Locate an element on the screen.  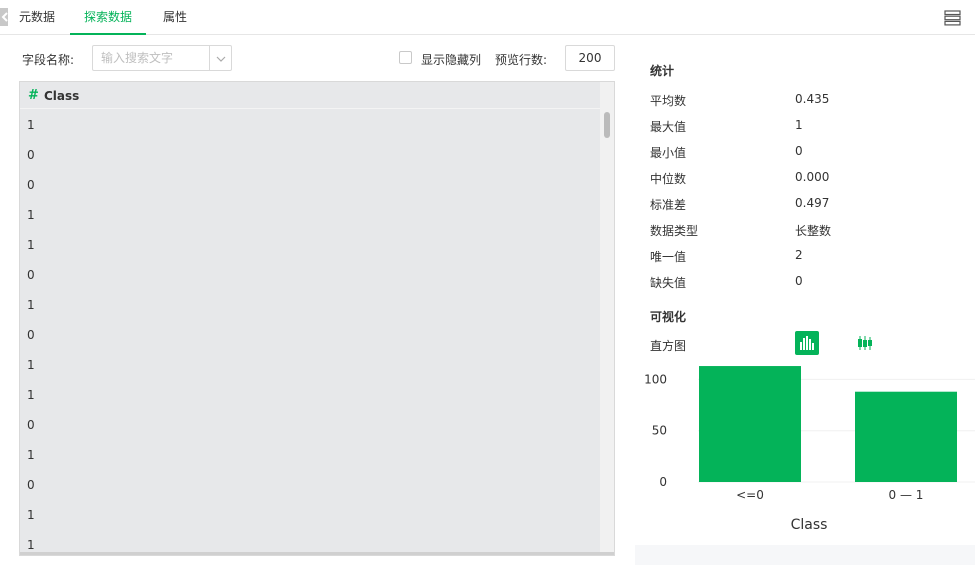
y-tick-label: 100 is located at coordinates (655, 379).